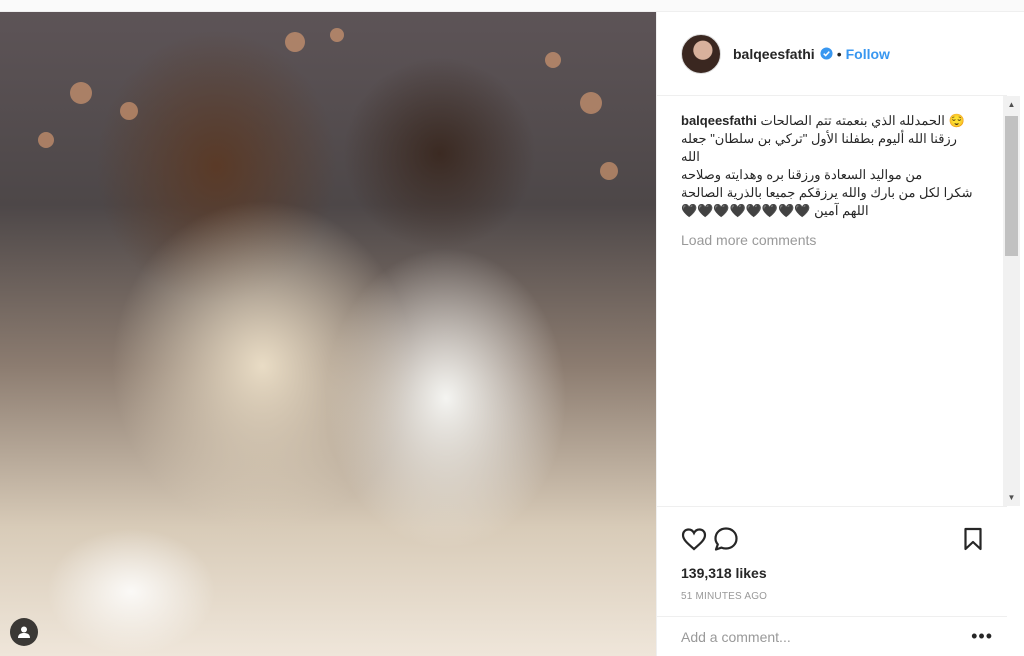  What do you see at coordinates (862, 120) in the screenshot?
I see `caption-text: الحمدلله الذي بنعمته تتم الصالحات 😌` at bounding box center [862, 120].